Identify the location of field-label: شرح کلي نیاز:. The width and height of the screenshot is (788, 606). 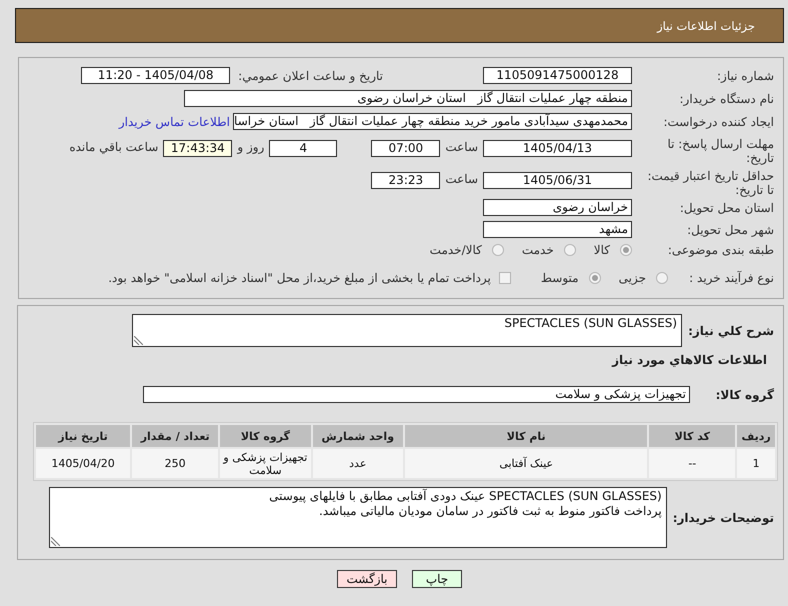
(731, 330).